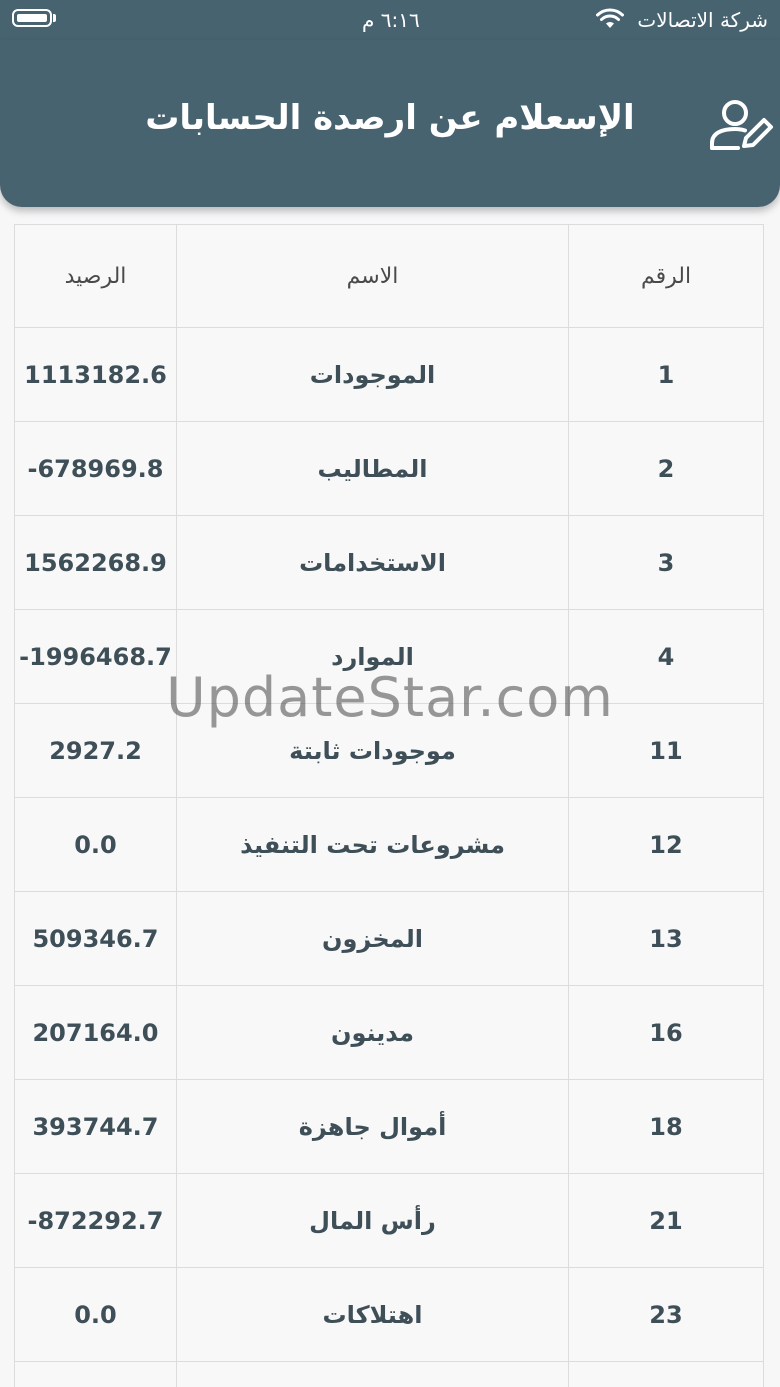  What do you see at coordinates (96, 374) in the screenshot?
I see `cell-balance: 1113182.6` at bounding box center [96, 374].